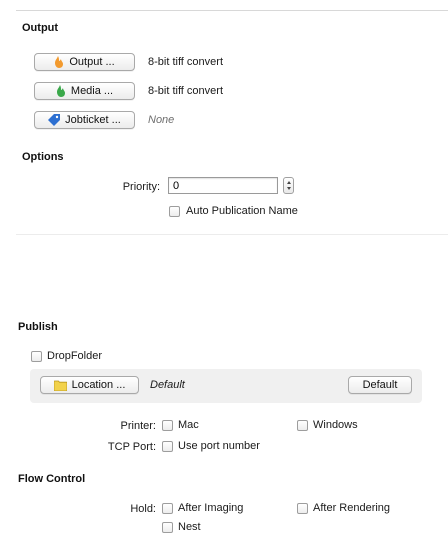 The height and width of the screenshot is (536, 448). Describe the element at coordinates (59, 62) in the screenshot. I see `flame-orange-icon` at that location.